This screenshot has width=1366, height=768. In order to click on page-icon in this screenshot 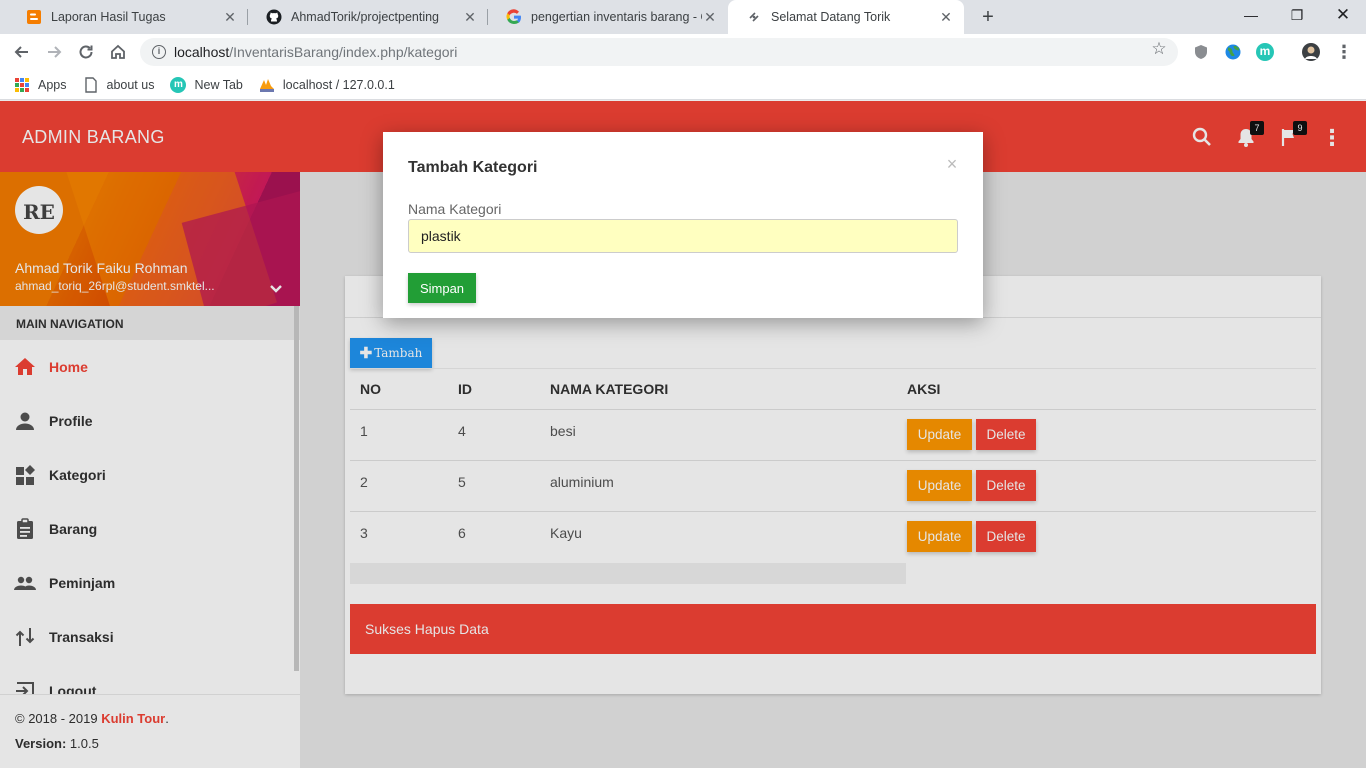, I will do `click(91, 84)`.